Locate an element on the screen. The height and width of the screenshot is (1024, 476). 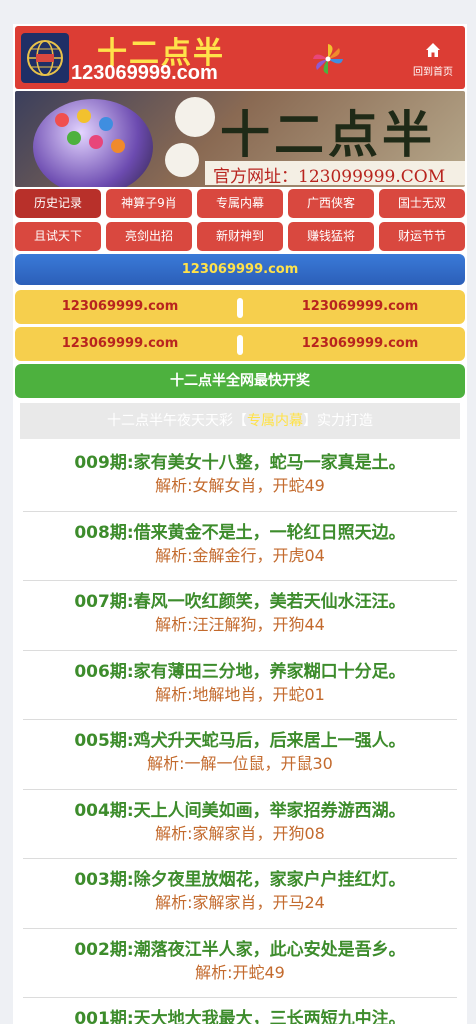
list-item: 002期:潮落夜江半人家，此心安处是吾乡。 解析:开蛇49 is located at coordinates (240, 963).